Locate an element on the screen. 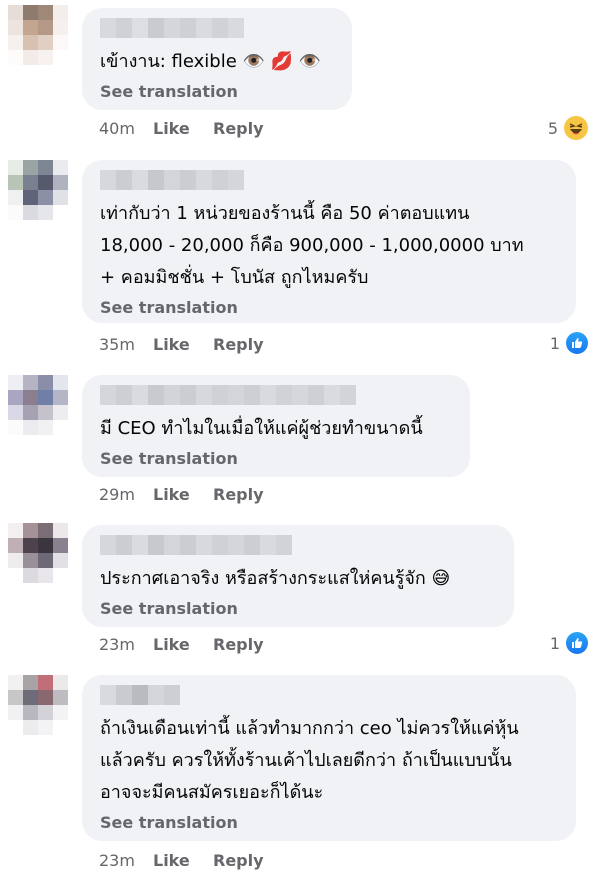 Image resolution: width=600 pixels, height=877 pixels. comment-timestamp: 35m is located at coordinates (126, 344).